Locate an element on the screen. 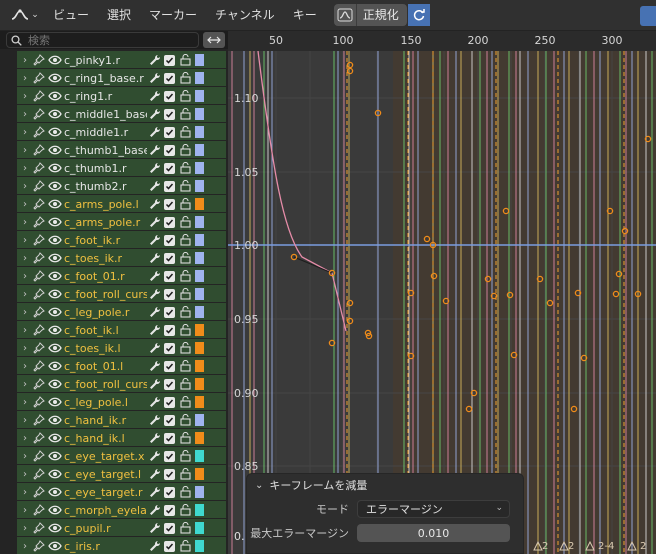  channel-row: › c_eye_target.r is located at coordinates (114, 492).